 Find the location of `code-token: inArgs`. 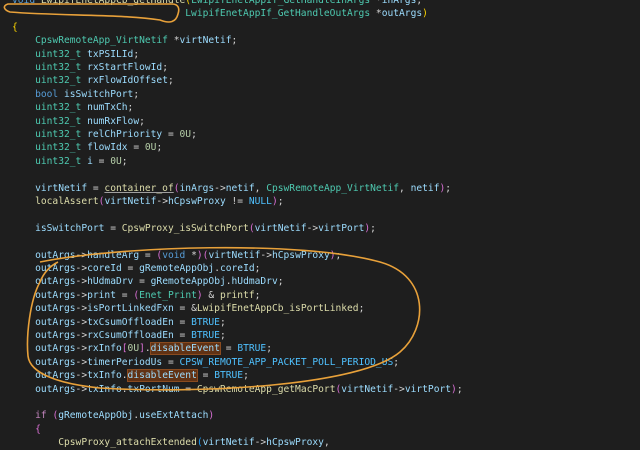

code-token: inArgs is located at coordinates (197, 188).